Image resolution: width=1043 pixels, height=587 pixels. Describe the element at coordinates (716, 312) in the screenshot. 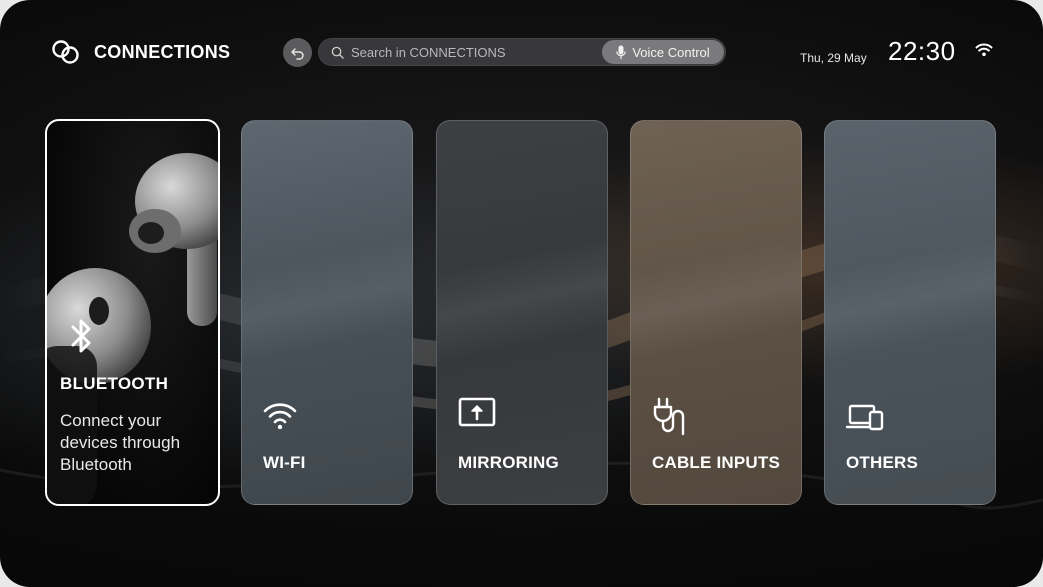

I see `card-cable-inputs: CABLE INPUTS` at that location.